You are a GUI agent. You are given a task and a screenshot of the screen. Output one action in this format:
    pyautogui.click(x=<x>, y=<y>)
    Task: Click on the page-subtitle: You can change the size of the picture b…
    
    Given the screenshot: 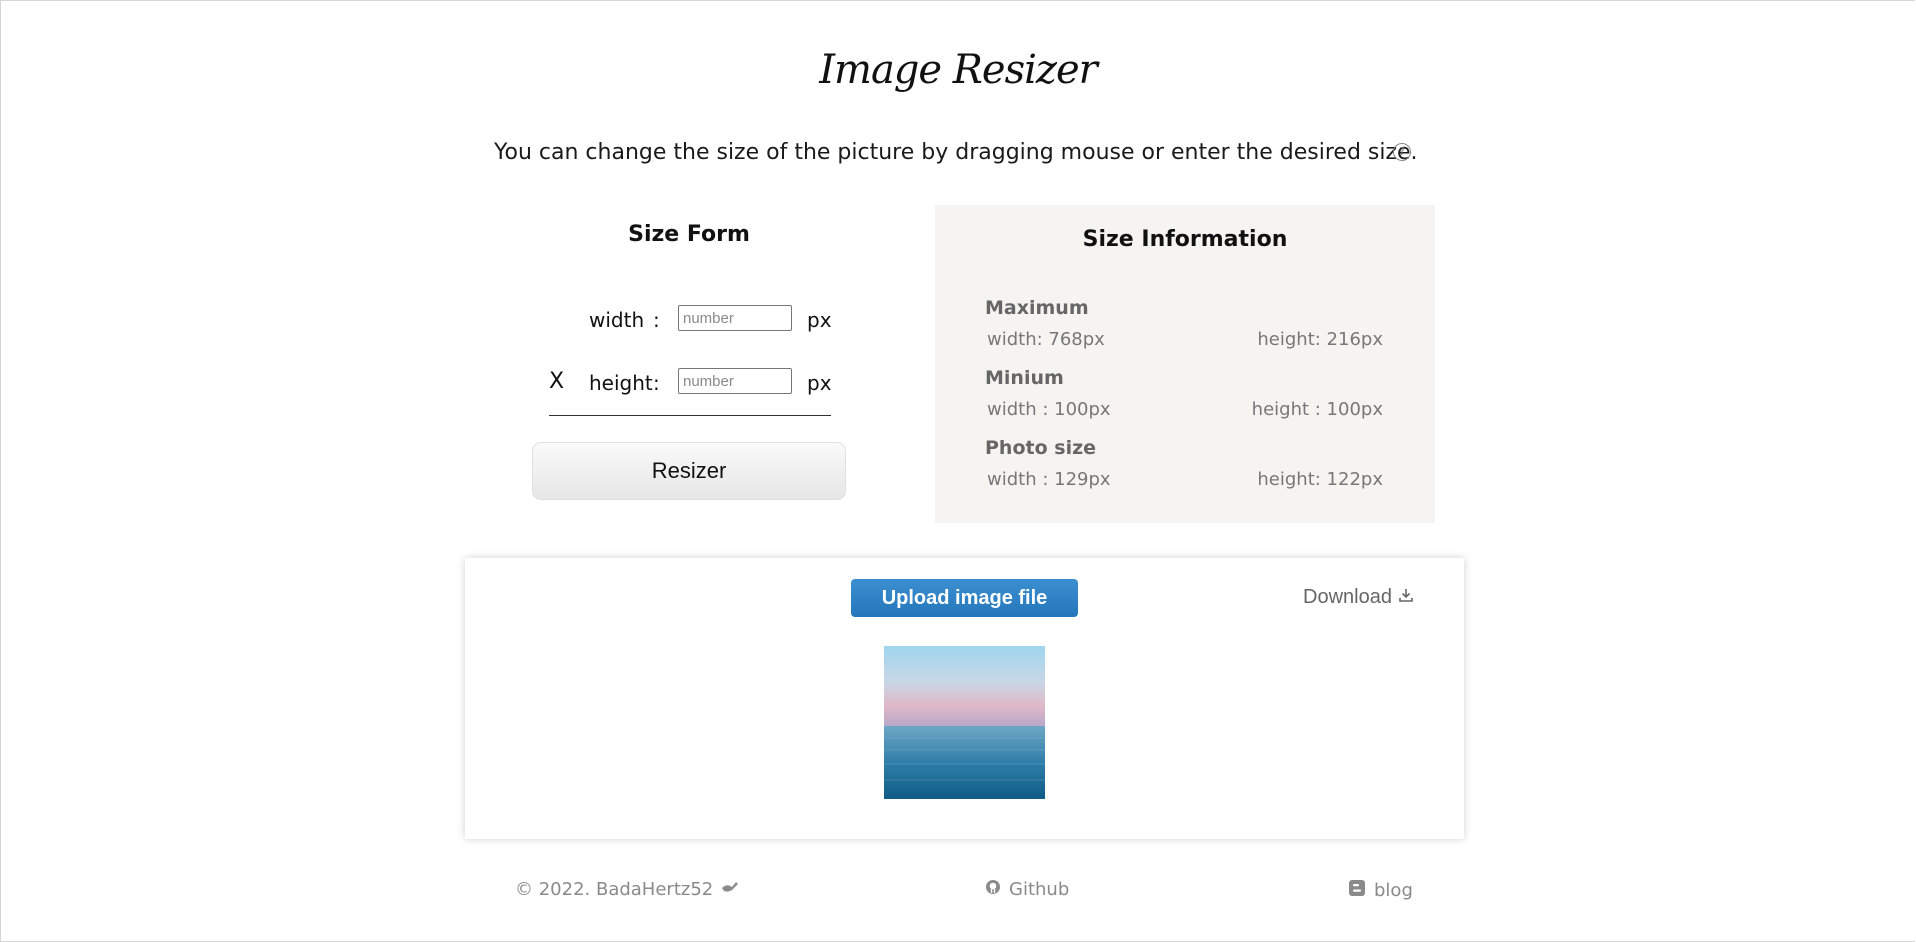 What is the action you would take?
    pyautogui.click(x=956, y=152)
    